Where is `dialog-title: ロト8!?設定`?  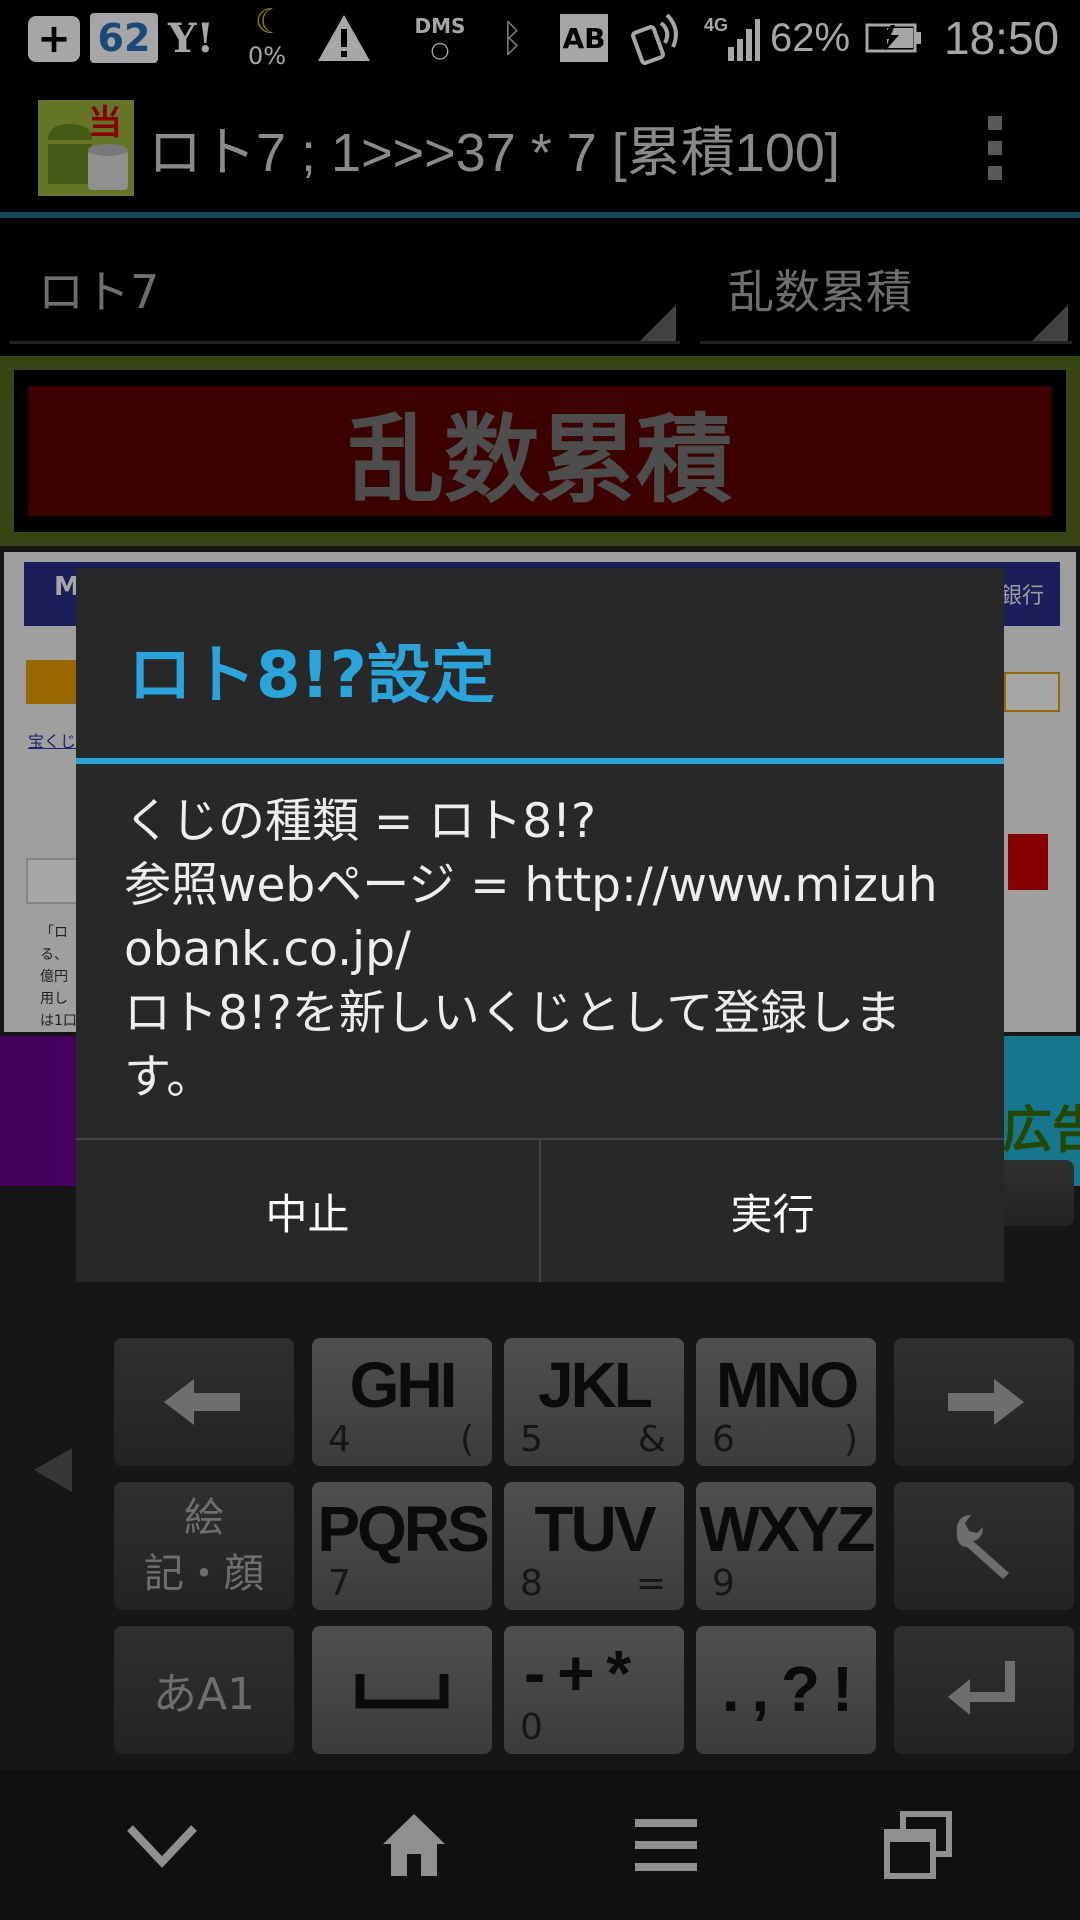
dialog-title: ロト8!?設定 is located at coordinates (311, 676).